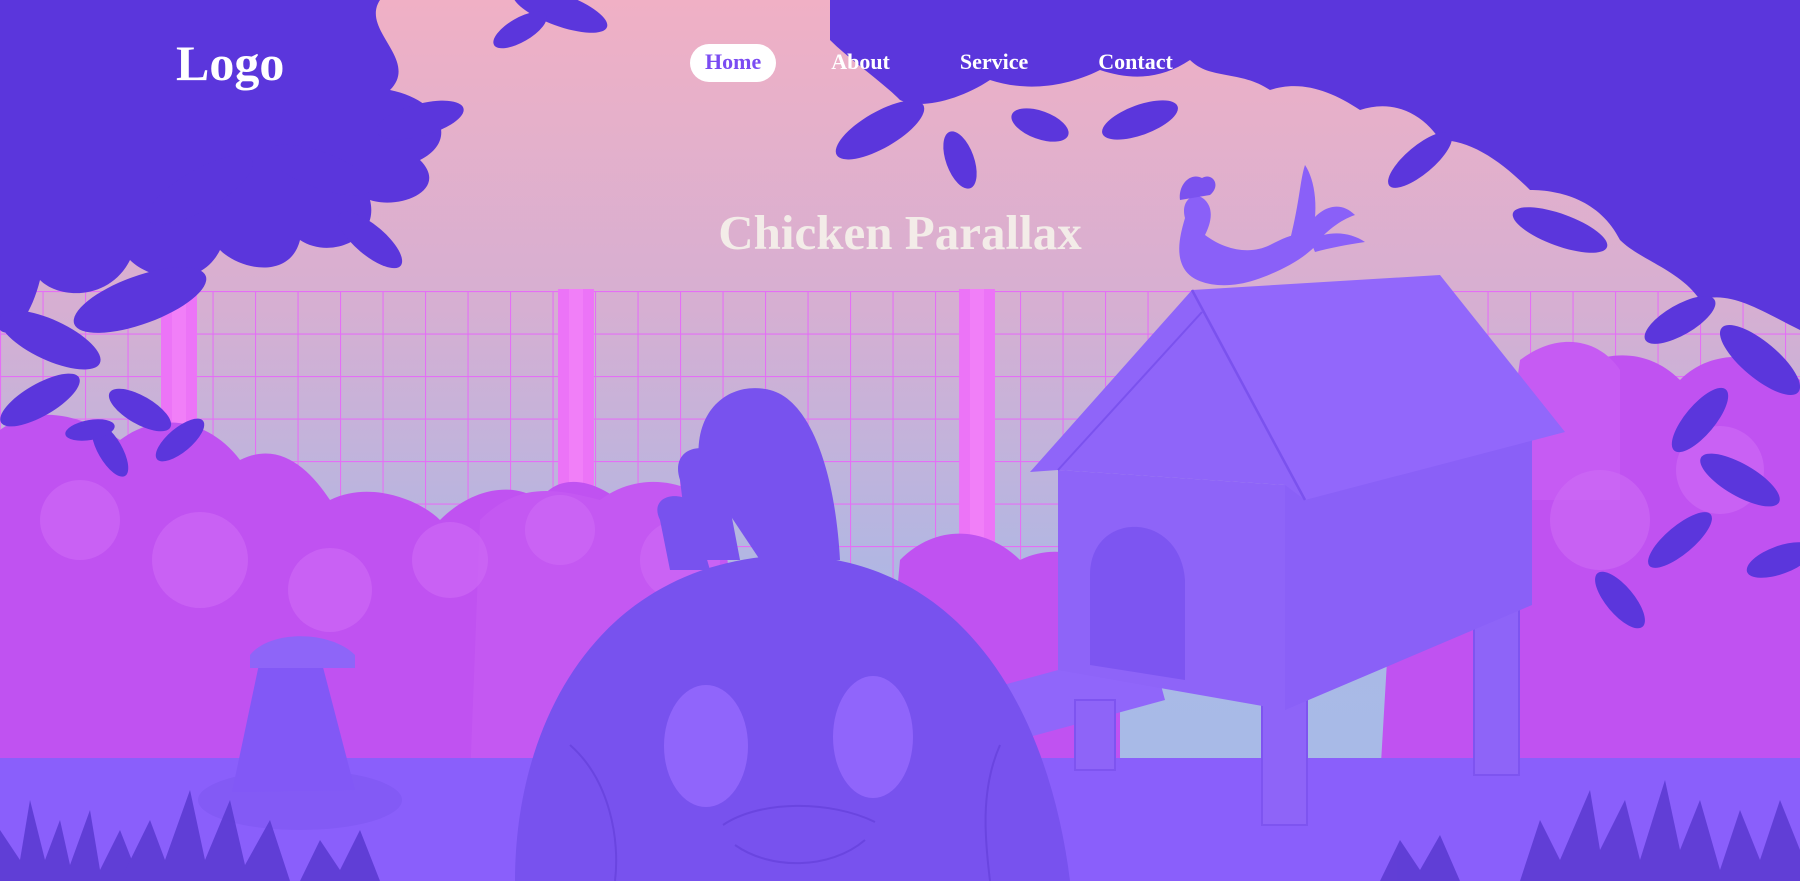  I want to click on nav-service-link: Service, so click(994, 63).